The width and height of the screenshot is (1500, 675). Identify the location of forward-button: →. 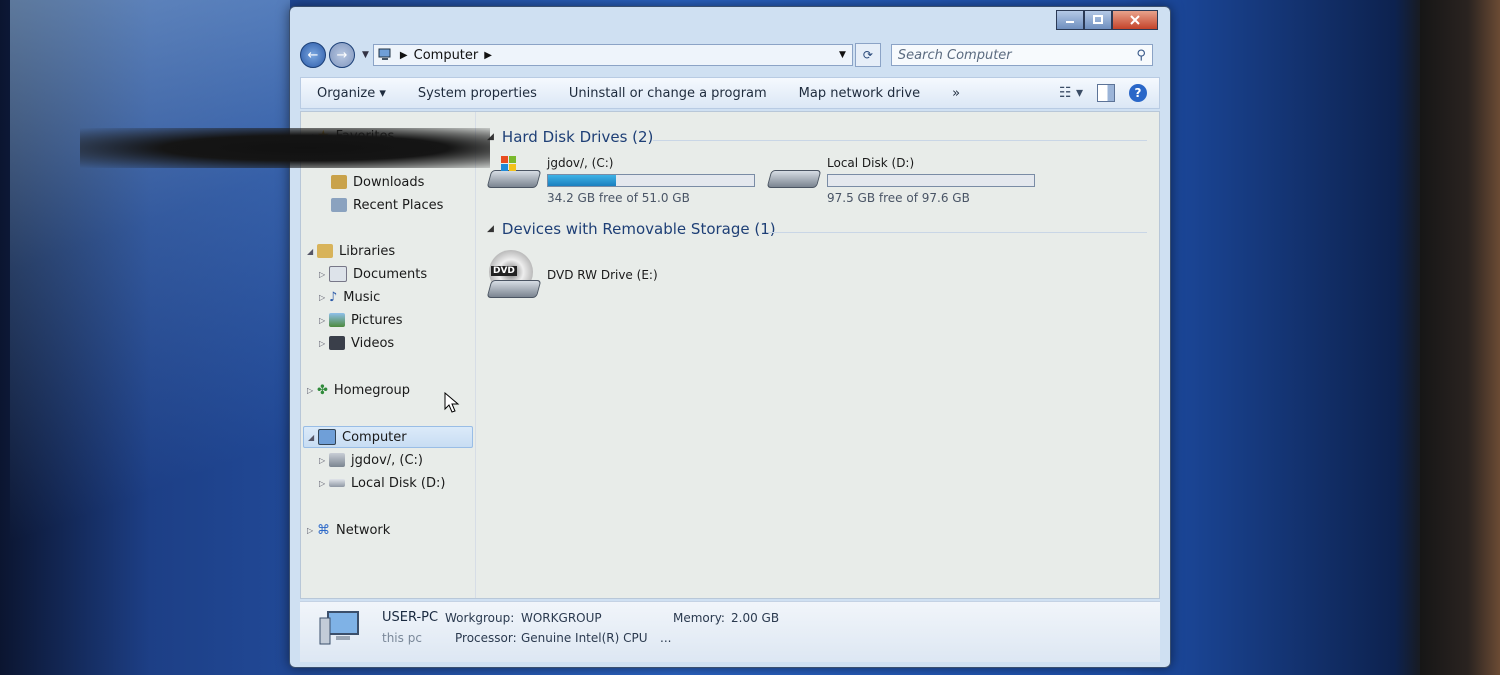
(342, 55).